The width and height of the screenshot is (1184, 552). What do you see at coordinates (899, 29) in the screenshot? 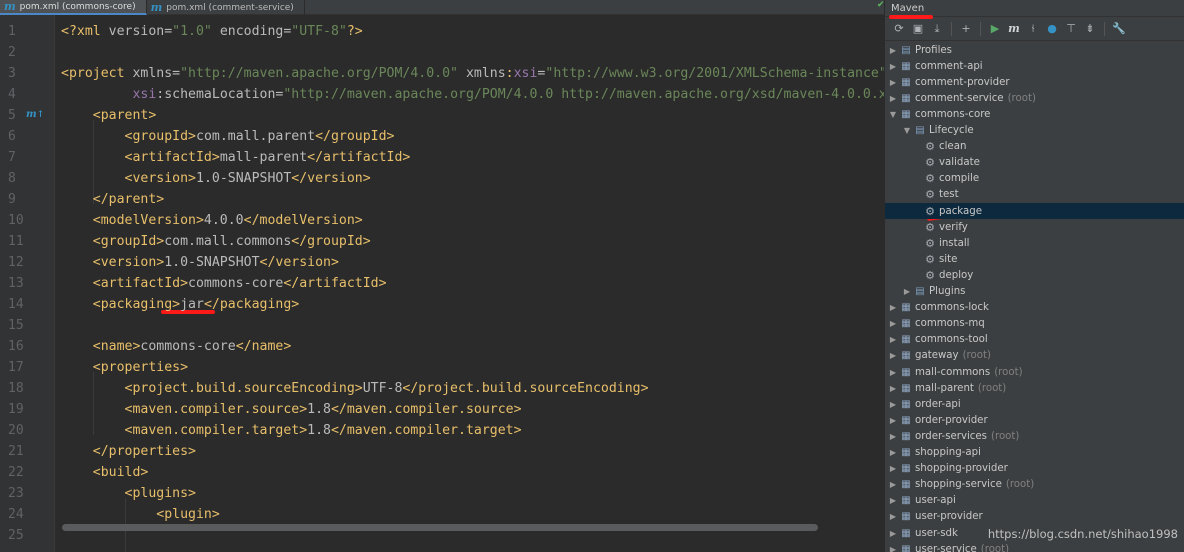
I see `refresh-icon: ⟳` at bounding box center [899, 29].